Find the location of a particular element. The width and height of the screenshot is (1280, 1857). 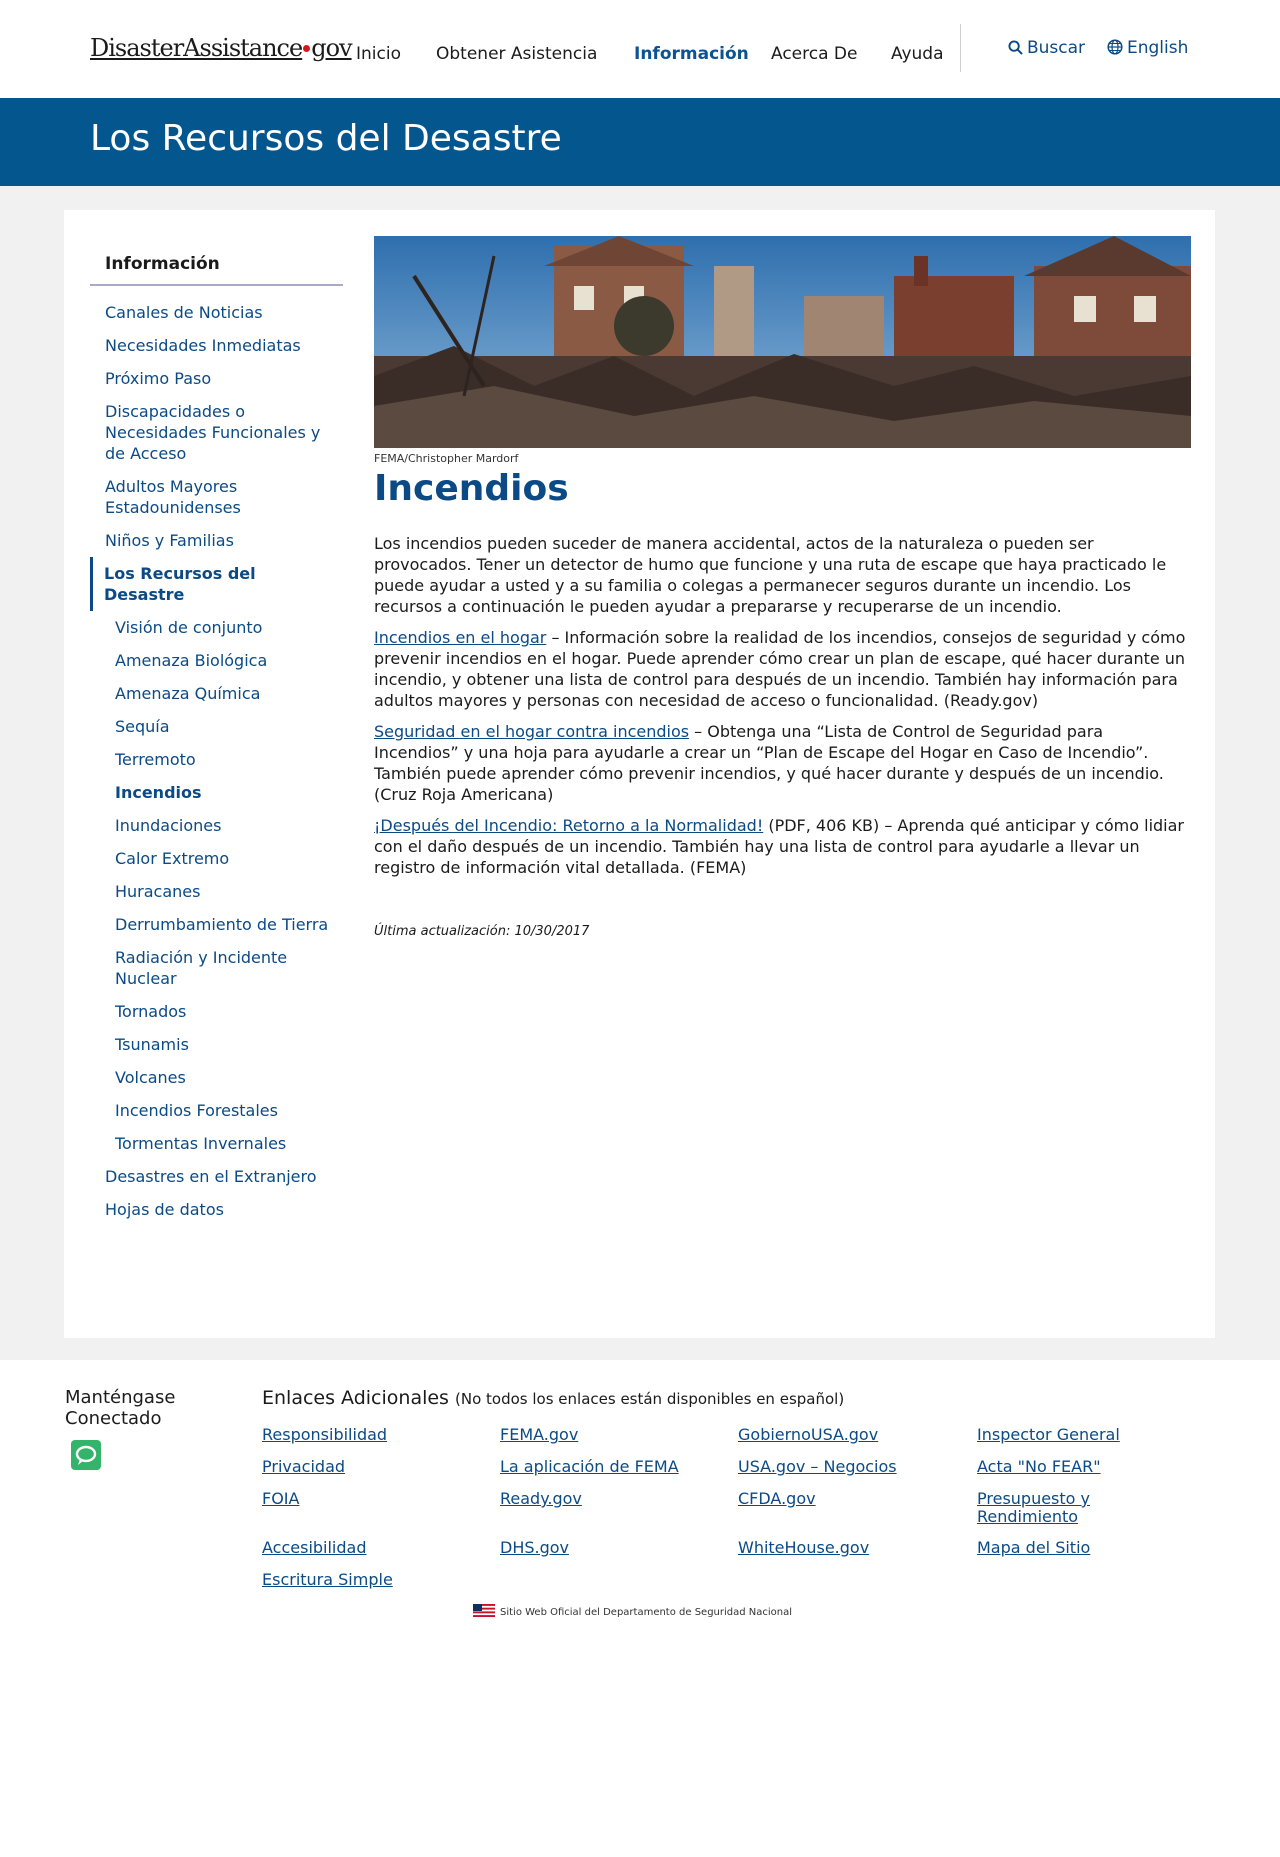

sidebar-subitem-derrumbamiento: Derrumbamiento de Tierra is located at coordinates (216, 924).